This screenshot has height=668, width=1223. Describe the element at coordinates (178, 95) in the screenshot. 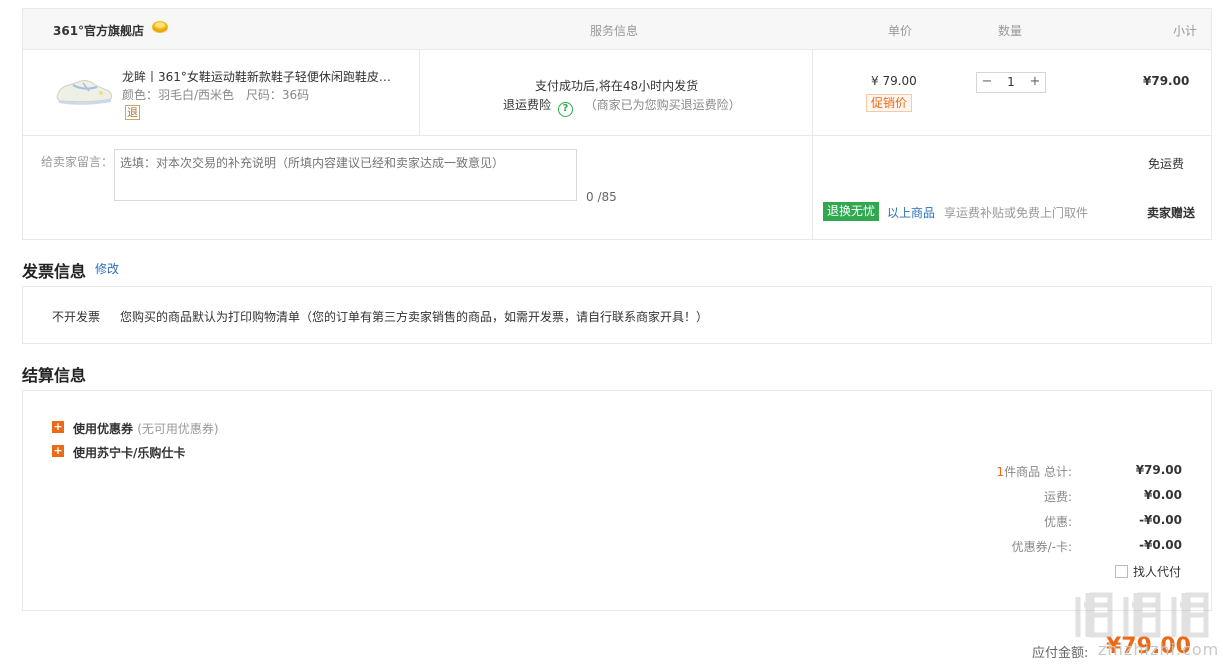

I see `product-color: 颜色：羽毛白/西米色` at that location.